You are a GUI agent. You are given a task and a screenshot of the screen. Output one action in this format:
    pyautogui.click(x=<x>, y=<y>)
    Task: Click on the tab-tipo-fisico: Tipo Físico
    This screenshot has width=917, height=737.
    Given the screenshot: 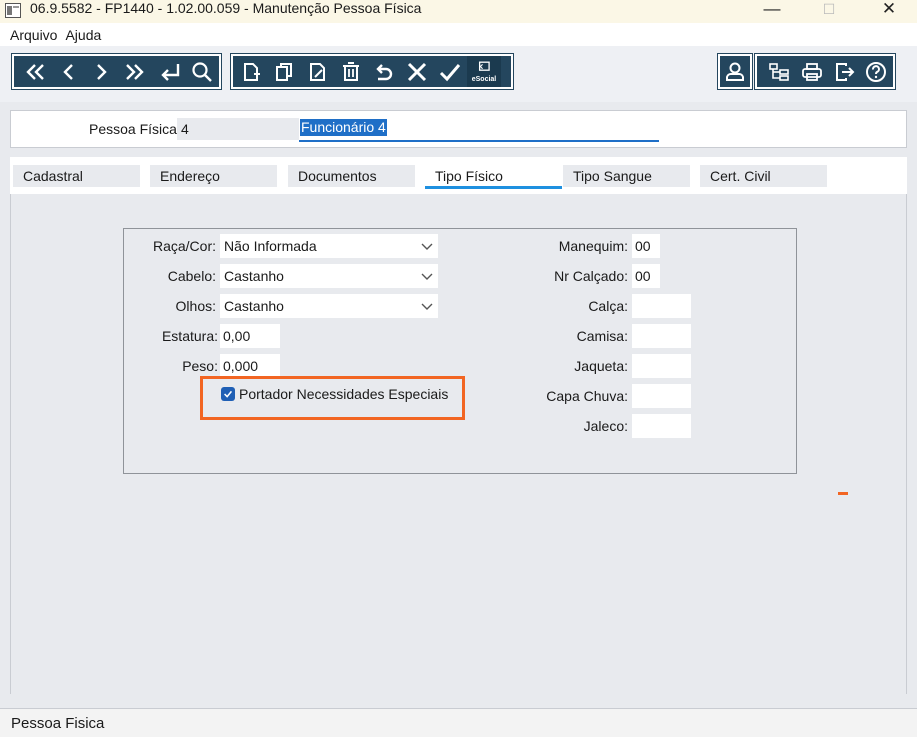 What is the action you would take?
    pyautogui.click(x=493, y=176)
    